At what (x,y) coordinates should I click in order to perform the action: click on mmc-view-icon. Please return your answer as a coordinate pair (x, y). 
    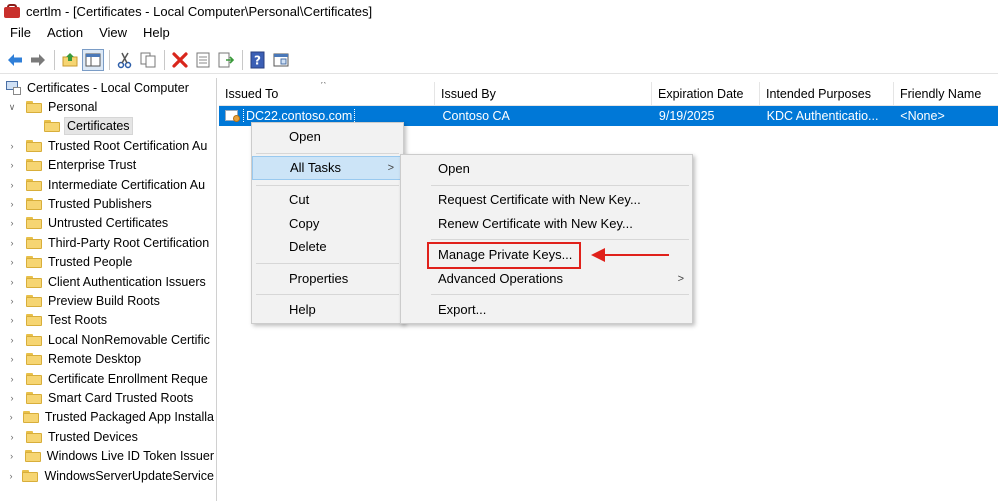
    Looking at the image, I should click on (281, 60).